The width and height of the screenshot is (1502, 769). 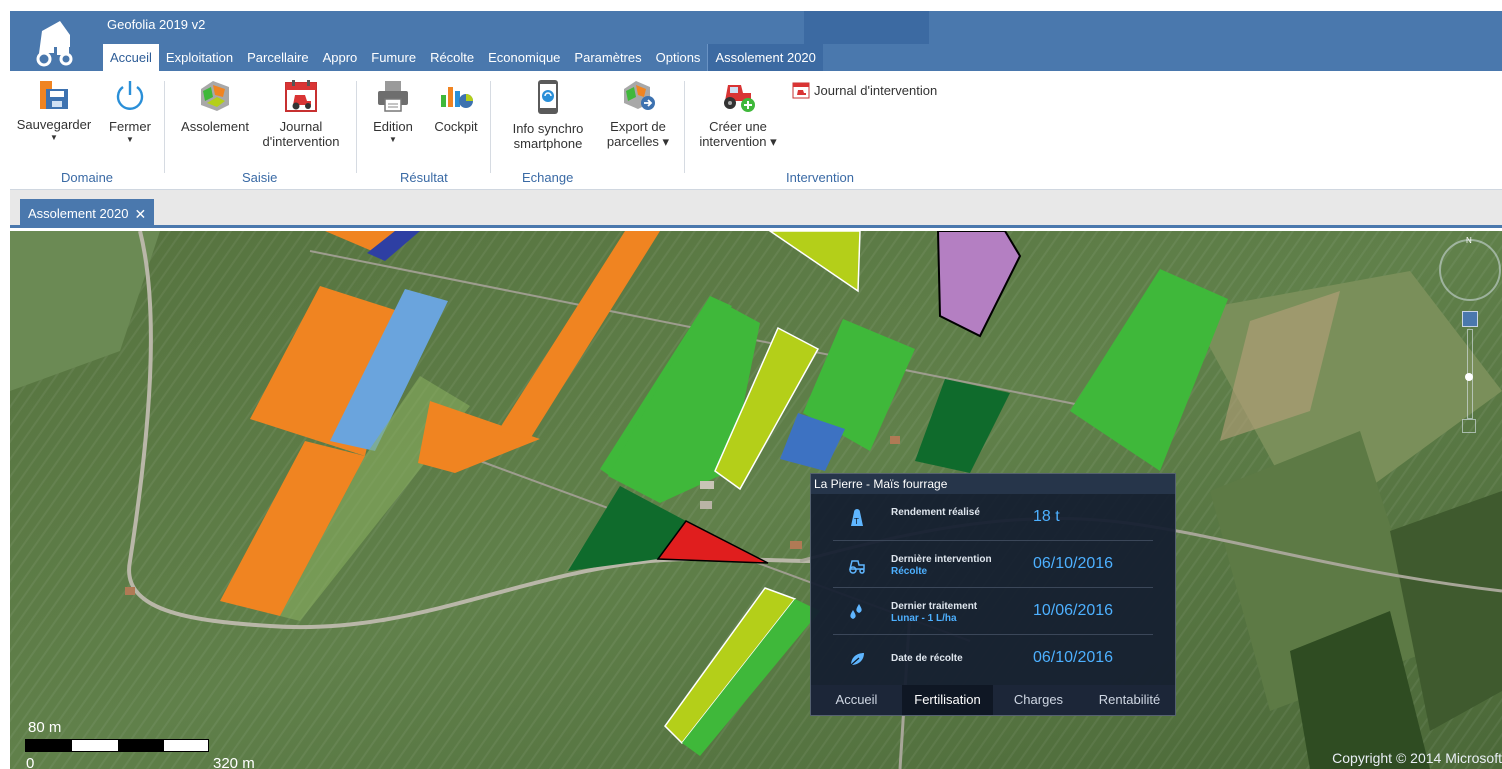 What do you see at coordinates (738, 141) in the screenshot?
I see `creer-line2: intervention ▾` at bounding box center [738, 141].